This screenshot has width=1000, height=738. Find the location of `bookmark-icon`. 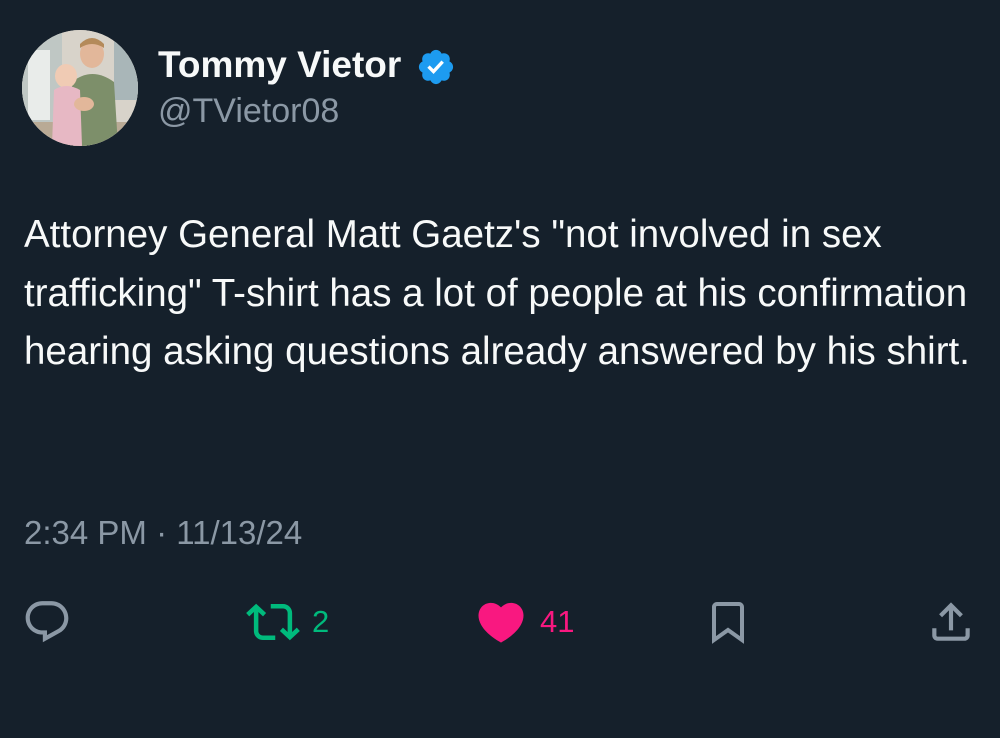

bookmark-icon is located at coordinates (728, 623).